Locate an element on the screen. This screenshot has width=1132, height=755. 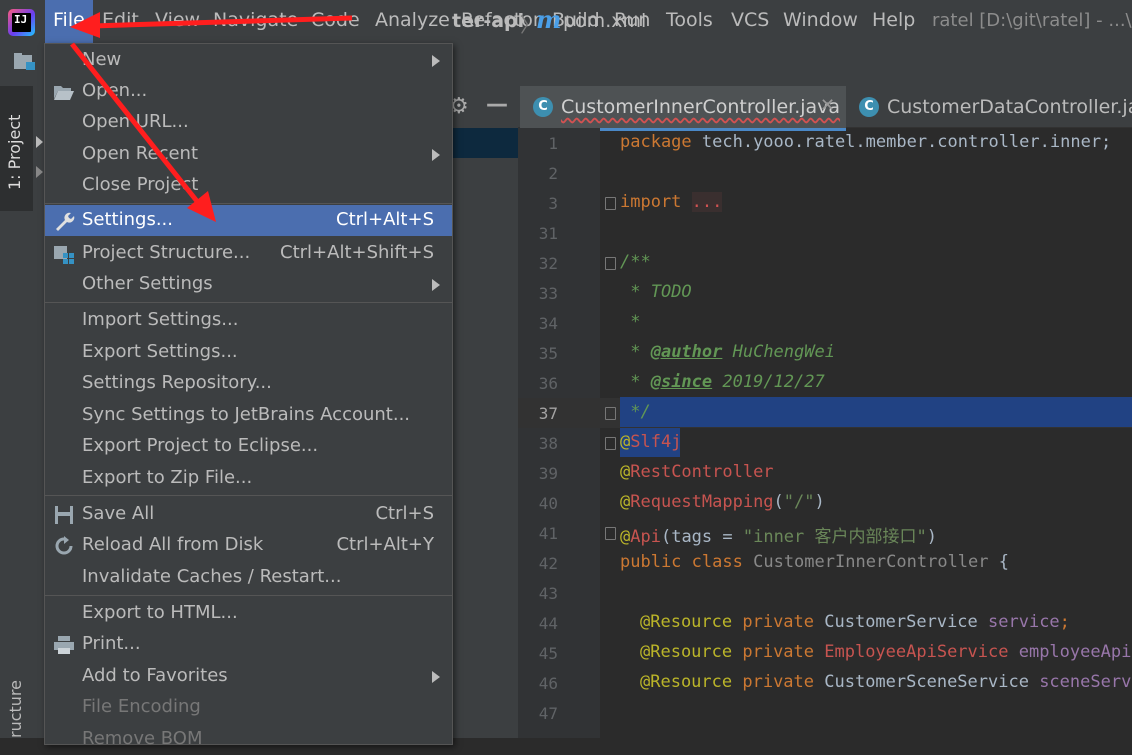
annotation-overlay is located at coordinates (211, 117).